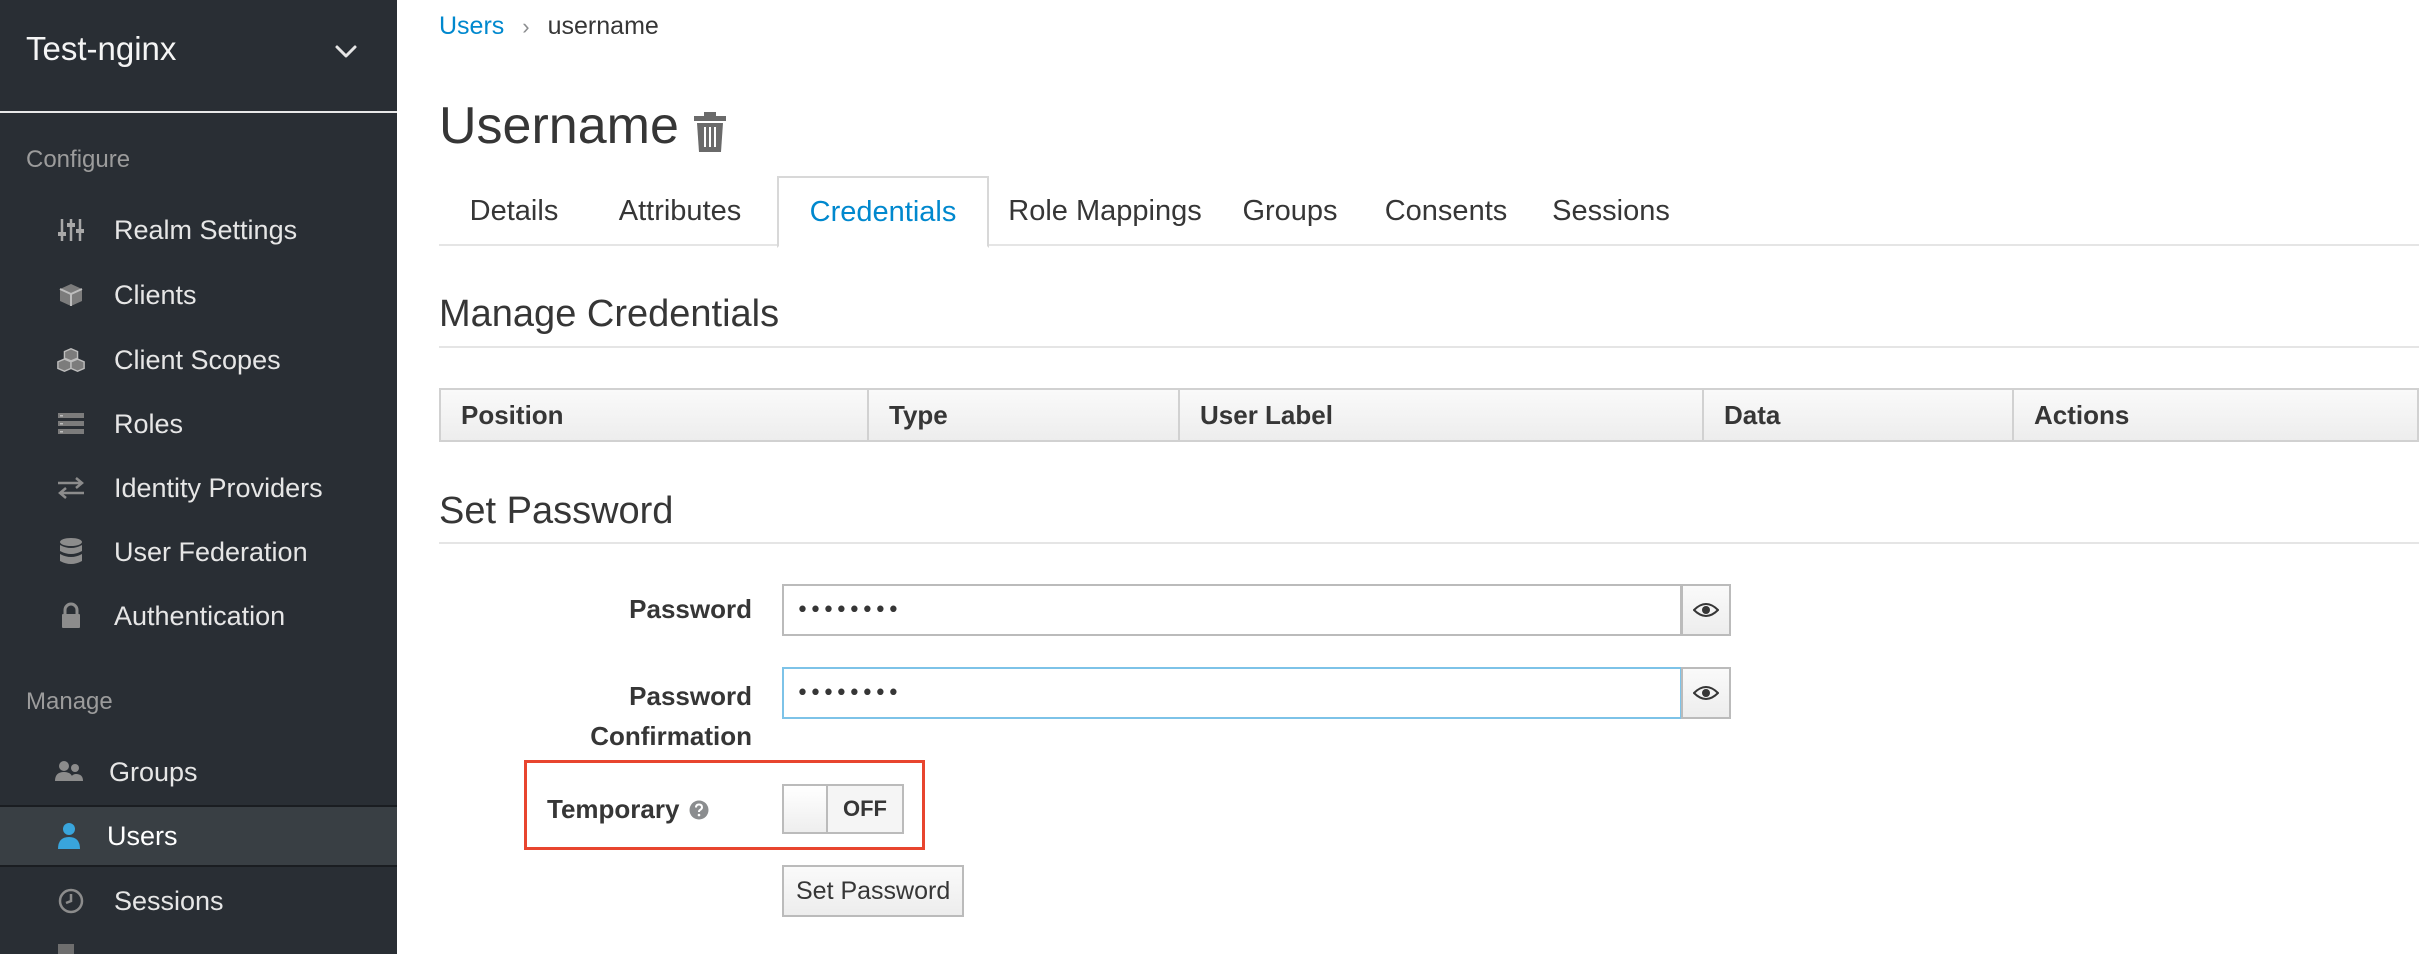 This screenshot has height=954, width=2434. What do you see at coordinates (609, 314) in the screenshot?
I see `section-title-manage-credentials: Manage Credentials` at bounding box center [609, 314].